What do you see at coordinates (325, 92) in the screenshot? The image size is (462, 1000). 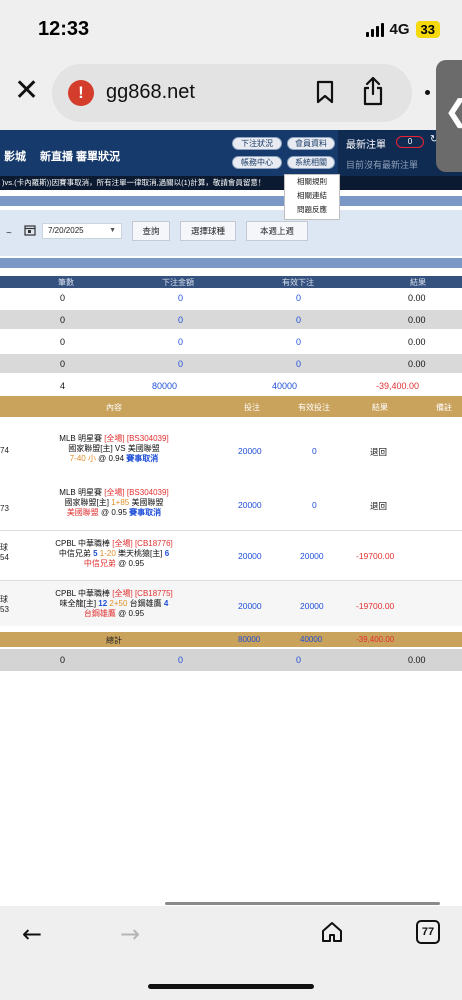 I see `bookmark-icon` at bounding box center [325, 92].